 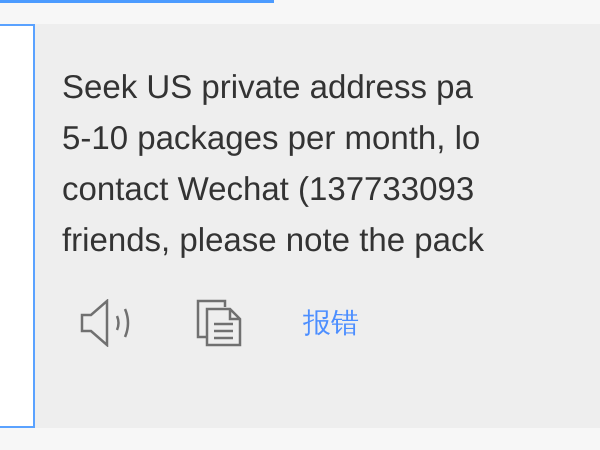 What do you see at coordinates (219, 323) in the screenshot?
I see `copy-icon` at bounding box center [219, 323].